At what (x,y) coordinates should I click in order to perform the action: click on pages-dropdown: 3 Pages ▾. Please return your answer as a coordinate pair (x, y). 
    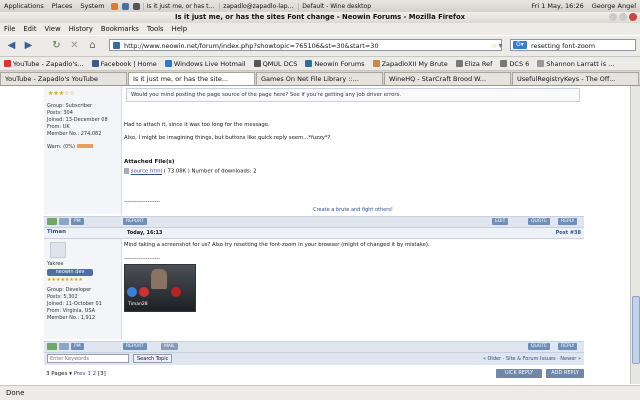
    Looking at the image, I should click on (59, 374).